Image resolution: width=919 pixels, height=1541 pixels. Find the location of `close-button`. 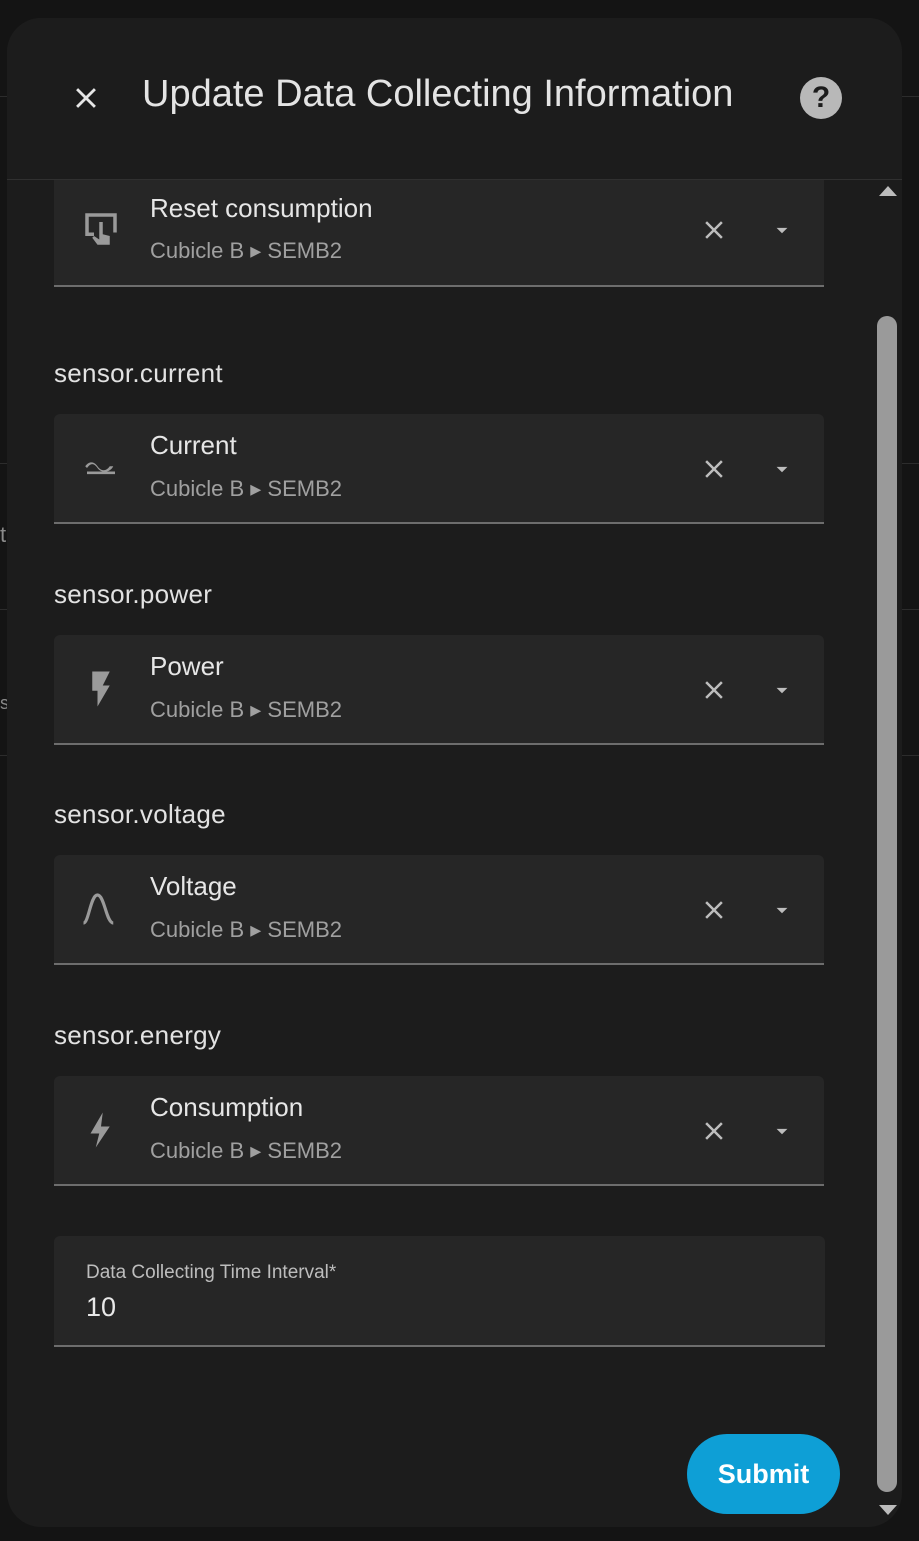

close-button is located at coordinates (86, 98).